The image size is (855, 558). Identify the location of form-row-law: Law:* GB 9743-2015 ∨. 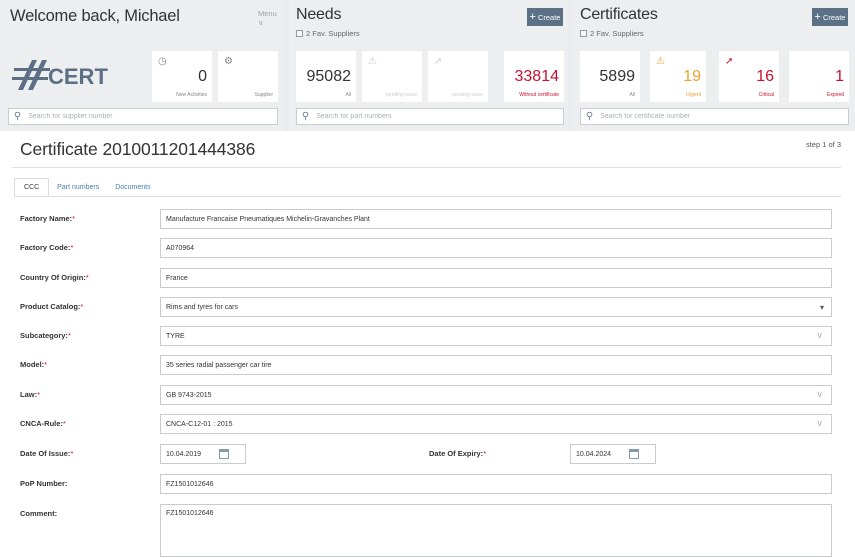
(427, 395).